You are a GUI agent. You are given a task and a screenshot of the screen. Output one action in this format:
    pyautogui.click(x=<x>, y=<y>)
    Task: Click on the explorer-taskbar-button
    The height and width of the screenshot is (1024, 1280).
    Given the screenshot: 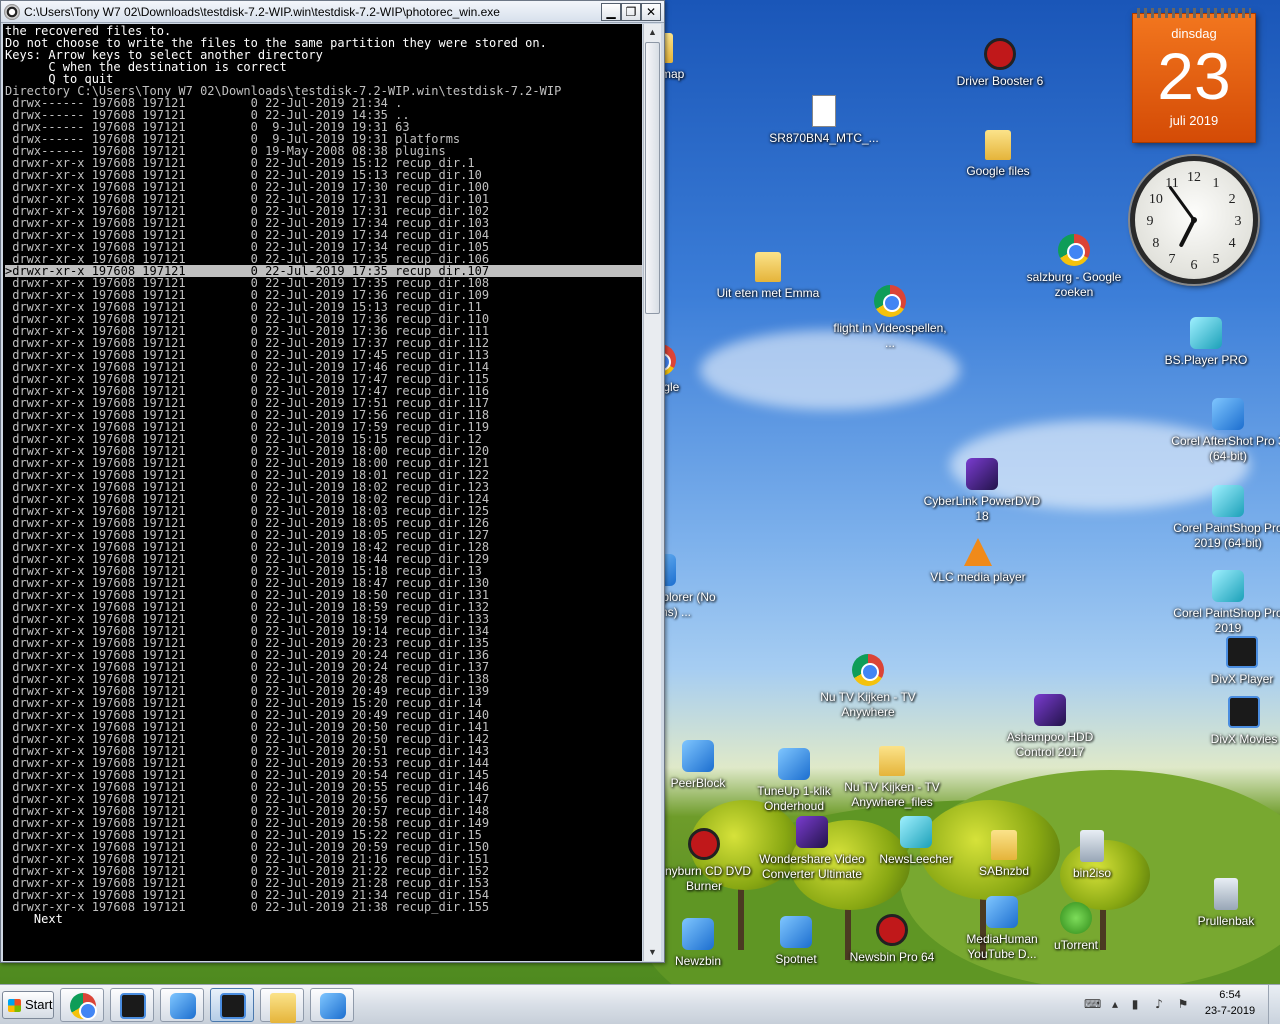 What is the action you would take?
    pyautogui.click(x=282, y=1005)
    